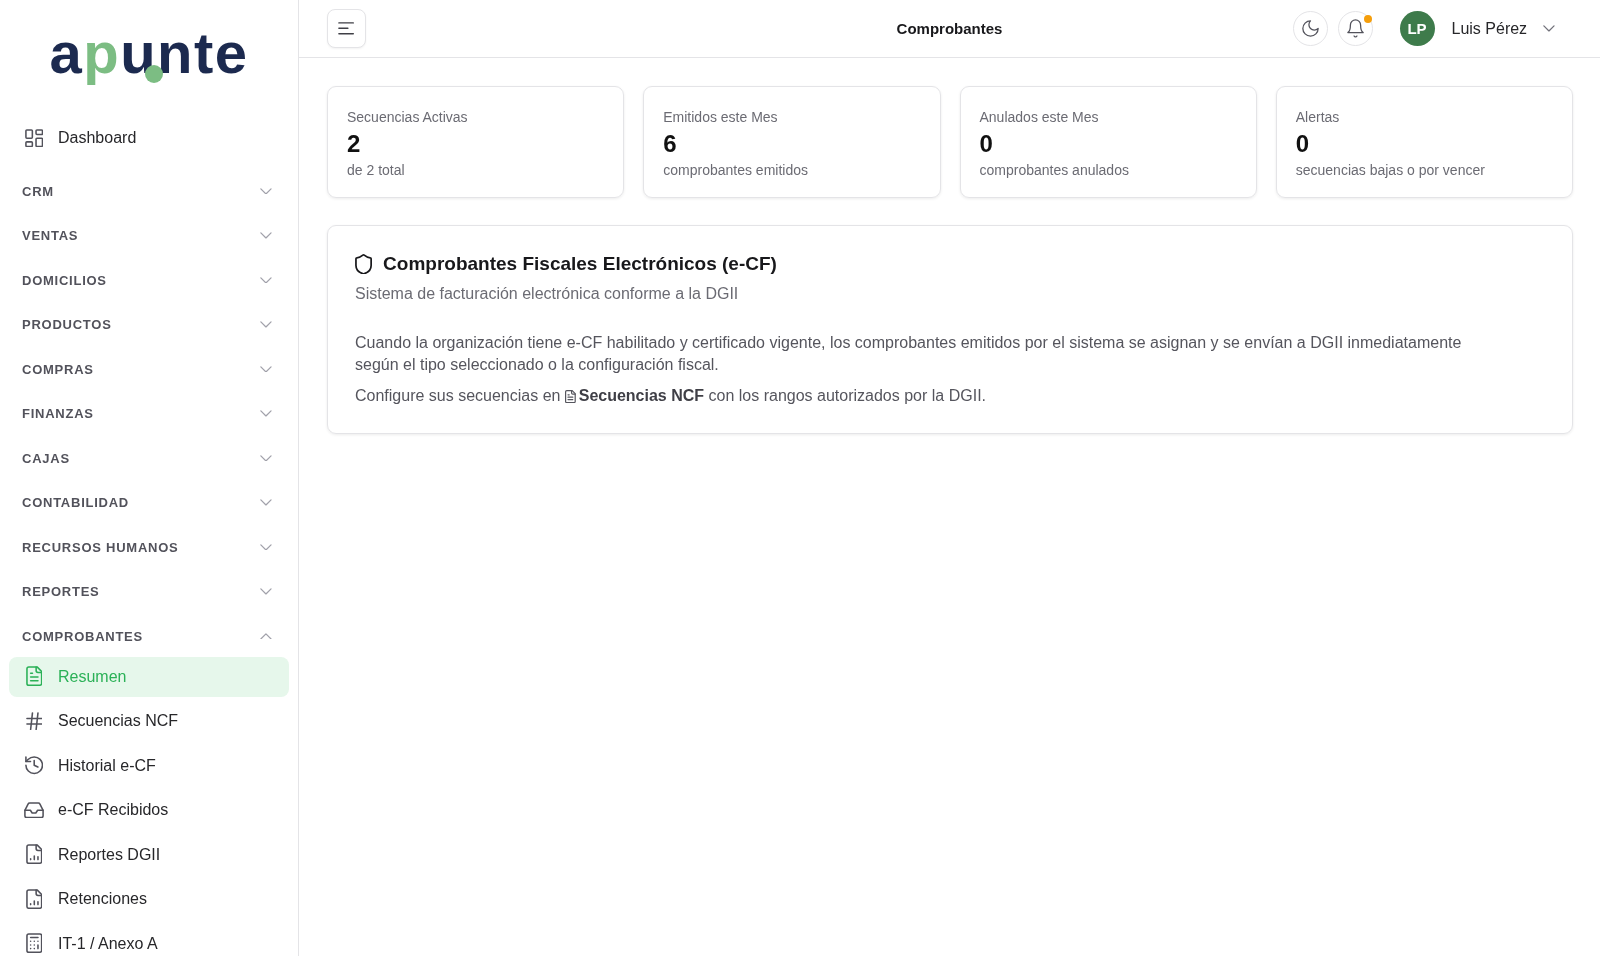  I want to click on user-avatar: LP, so click(1417, 28).